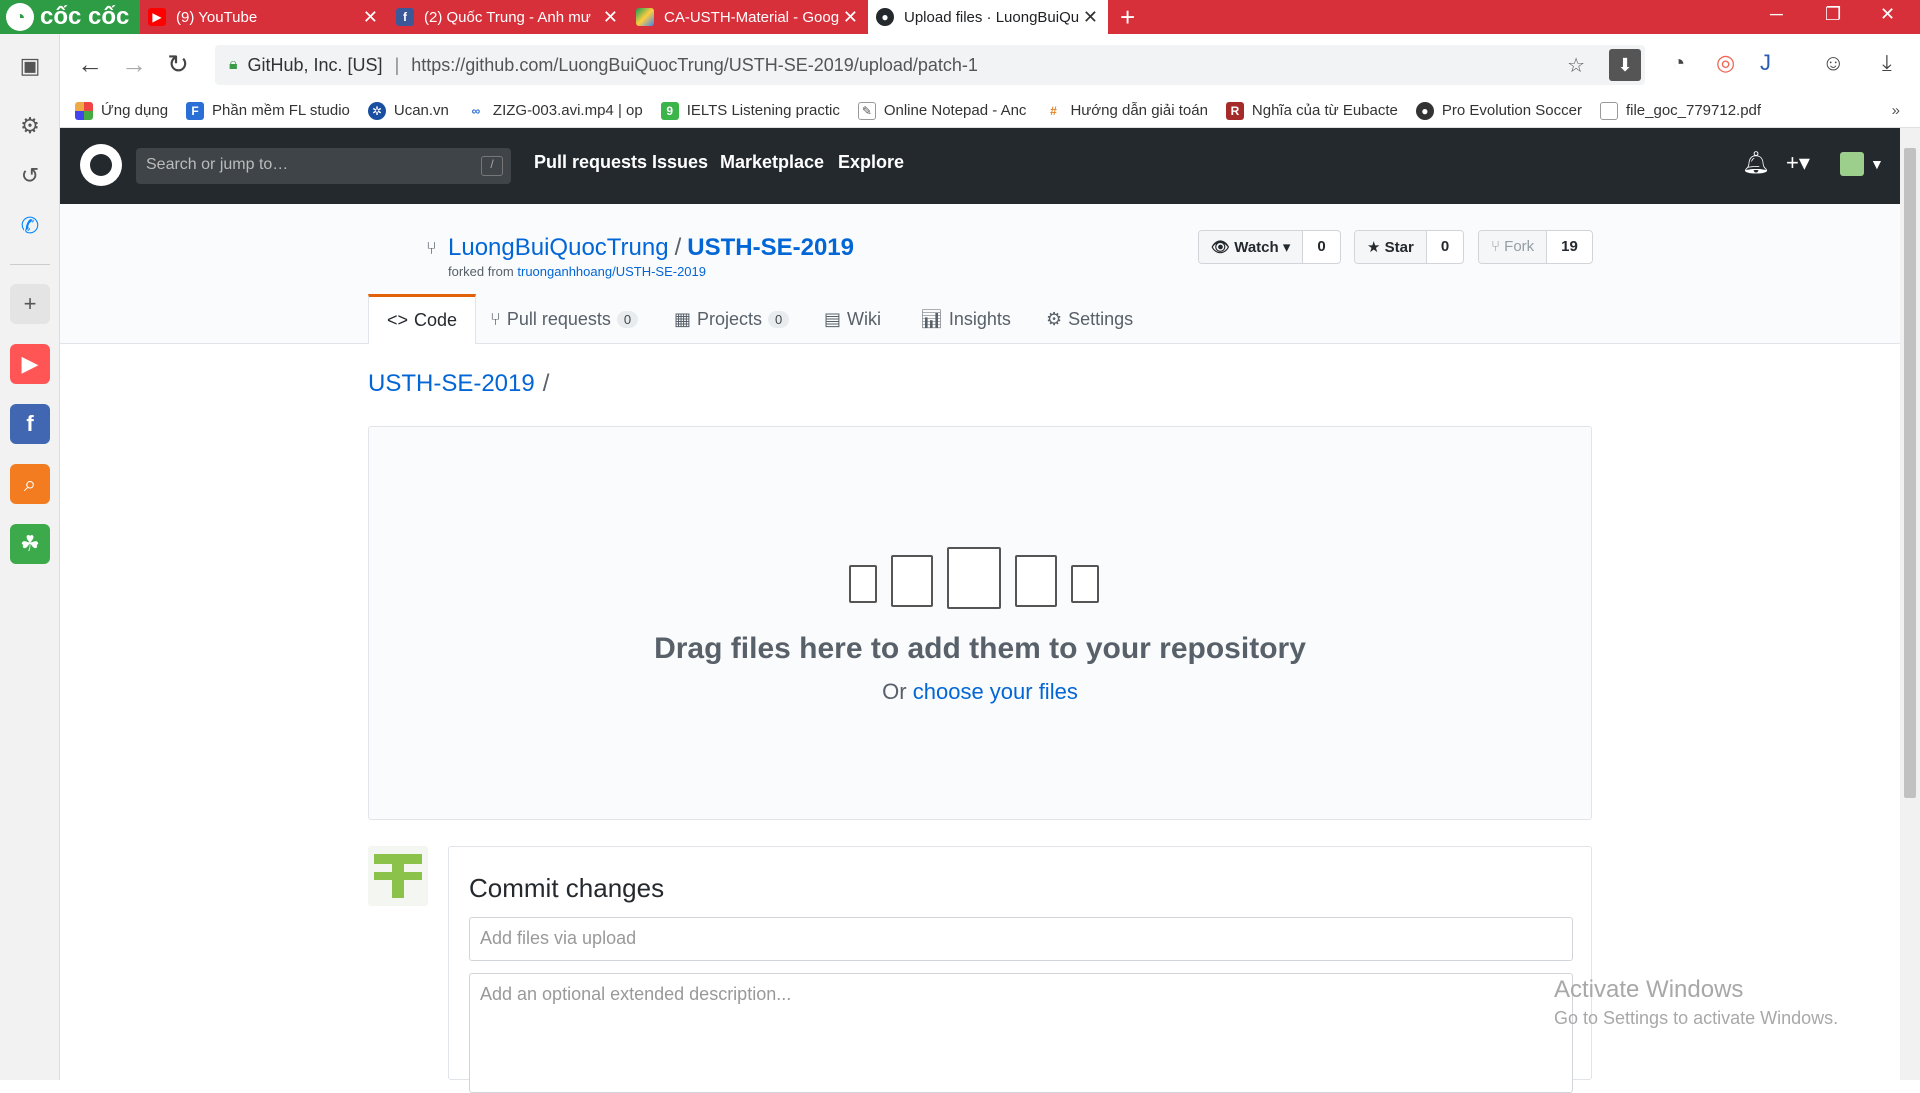 This screenshot has height=1093, width=1920. I want to click on fork-count: 19, so click(1569, 247).